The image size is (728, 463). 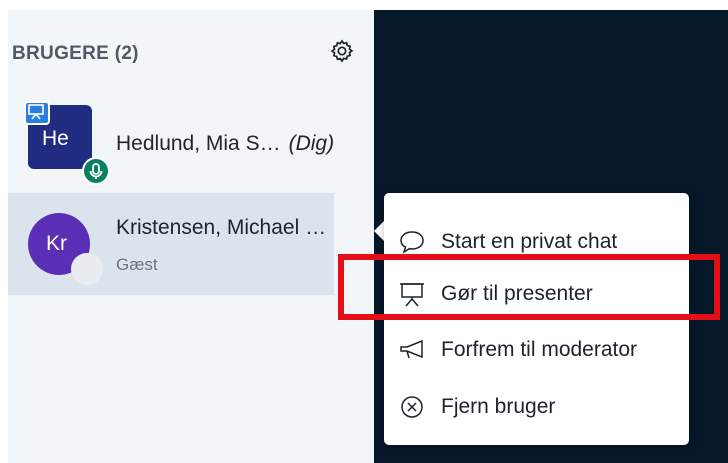 I want to click on chat-bubble-icon, so click(x=412, y=242).